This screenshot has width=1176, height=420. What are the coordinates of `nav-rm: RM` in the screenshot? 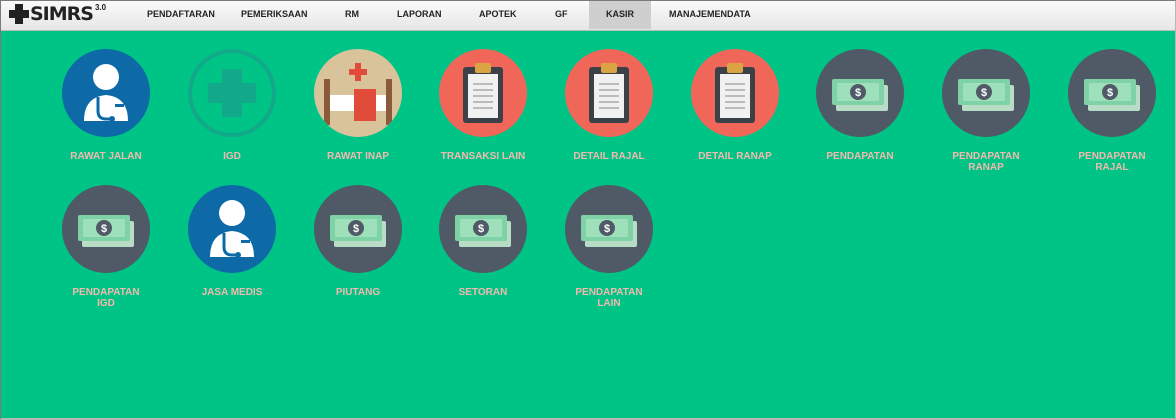 It's located at (352, 15).